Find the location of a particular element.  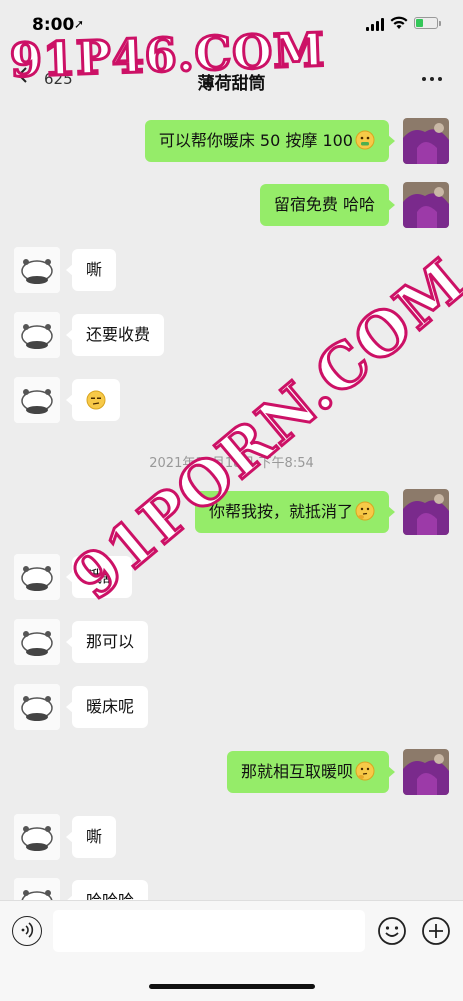

message-row: 可以帮你暖床 50 按摩 100 is located at coordinates (231, 143).